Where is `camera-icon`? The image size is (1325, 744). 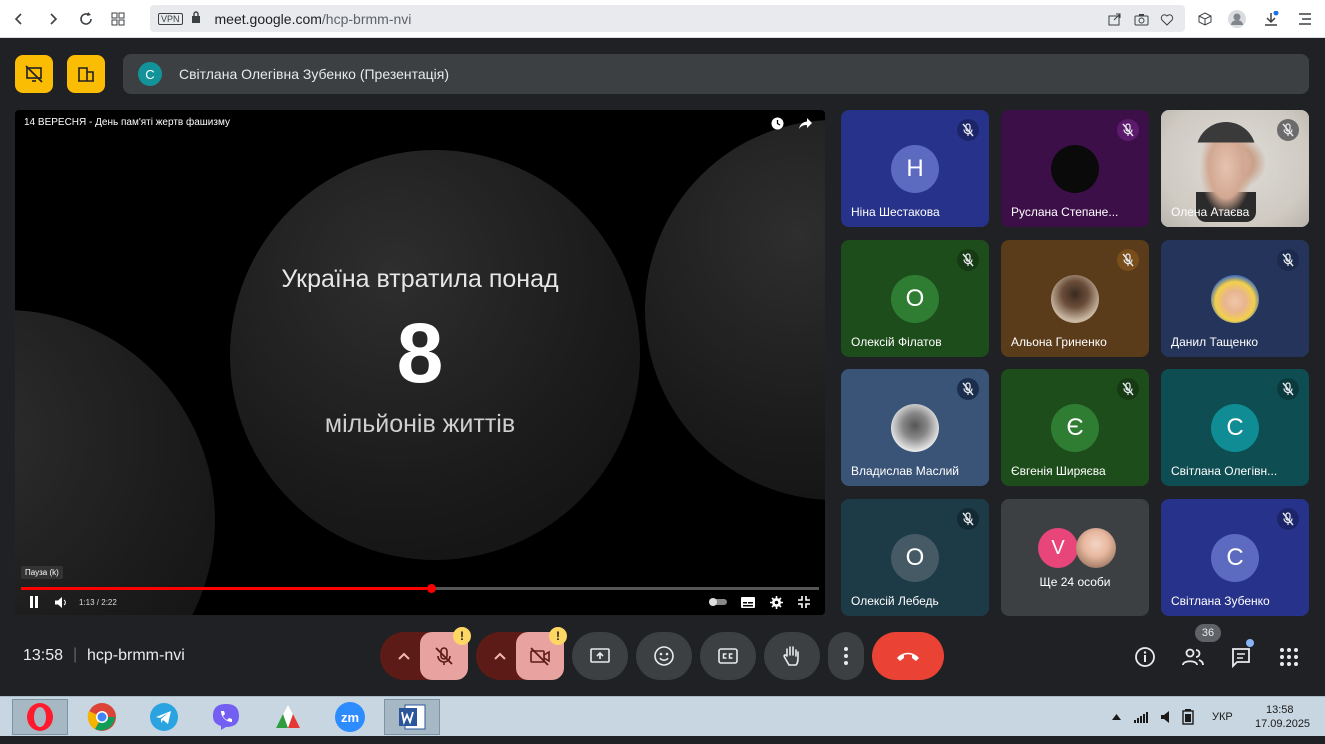
camera-icon is located at coordinates (1141, 19).